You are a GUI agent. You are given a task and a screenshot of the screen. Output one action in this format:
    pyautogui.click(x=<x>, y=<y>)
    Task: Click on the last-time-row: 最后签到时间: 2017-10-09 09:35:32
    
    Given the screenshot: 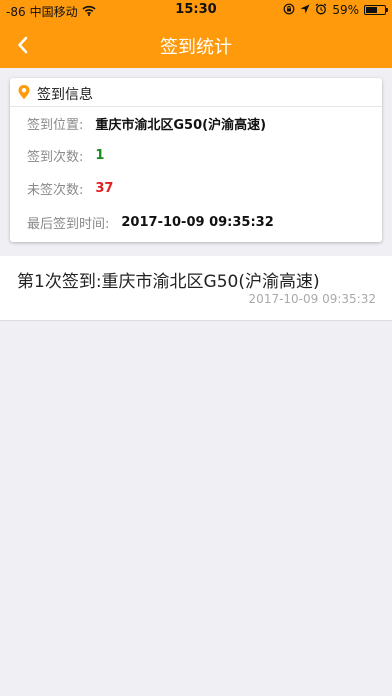 What is the action you would take?
    pyautogui.click(x=150, y=222)
    